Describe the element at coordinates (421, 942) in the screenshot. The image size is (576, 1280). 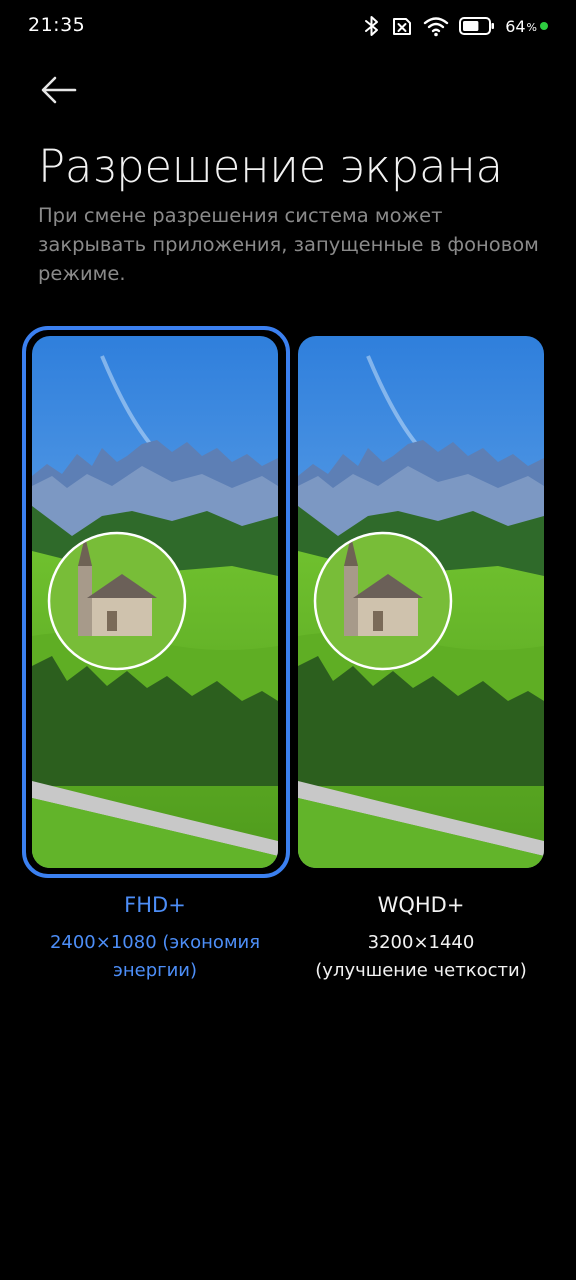
I see `option-detail-wqhd-line1: 3200×1440` at that location.